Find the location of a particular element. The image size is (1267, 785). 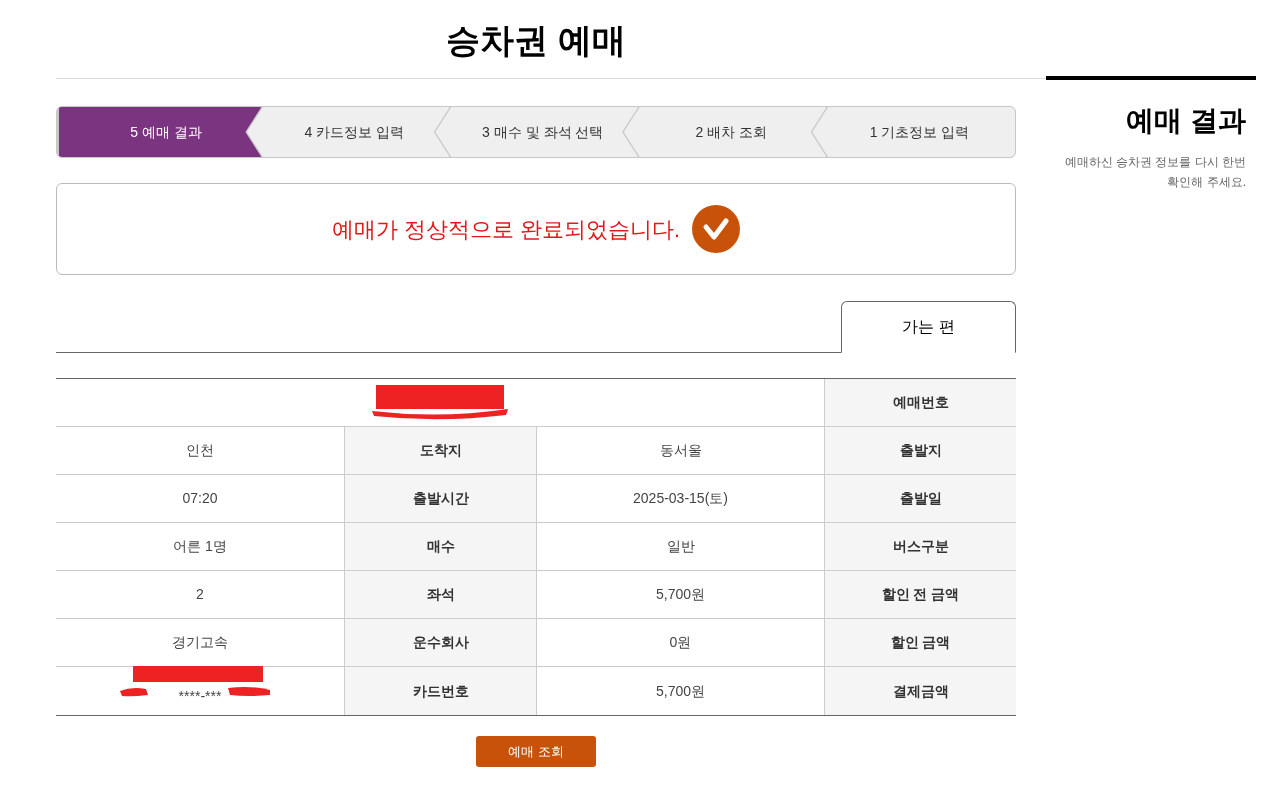

table-cell-text: ****-*** is located at coordinates (200, 696).